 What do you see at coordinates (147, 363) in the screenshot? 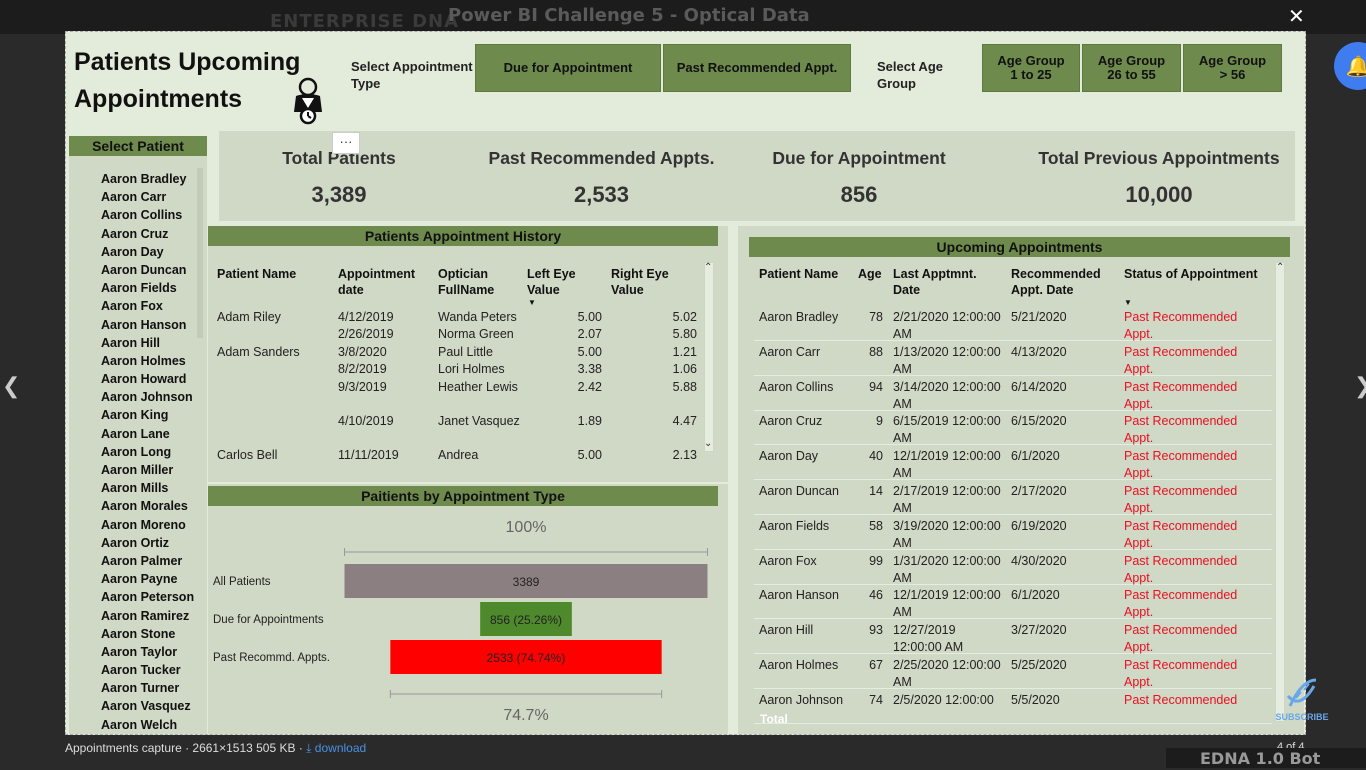
I see `slicer-item: Aaron Holmes` at bounding box center [147, 363].